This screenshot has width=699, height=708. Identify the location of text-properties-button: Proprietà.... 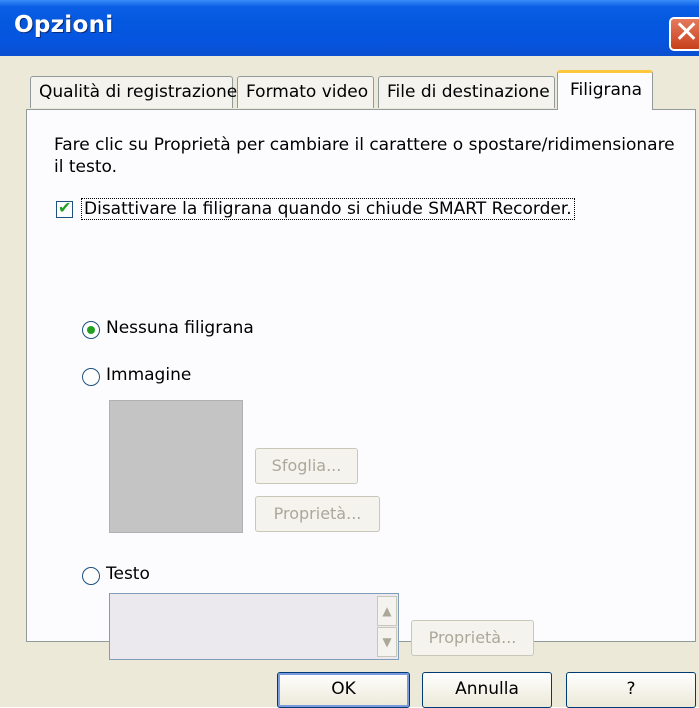
(472, 638).